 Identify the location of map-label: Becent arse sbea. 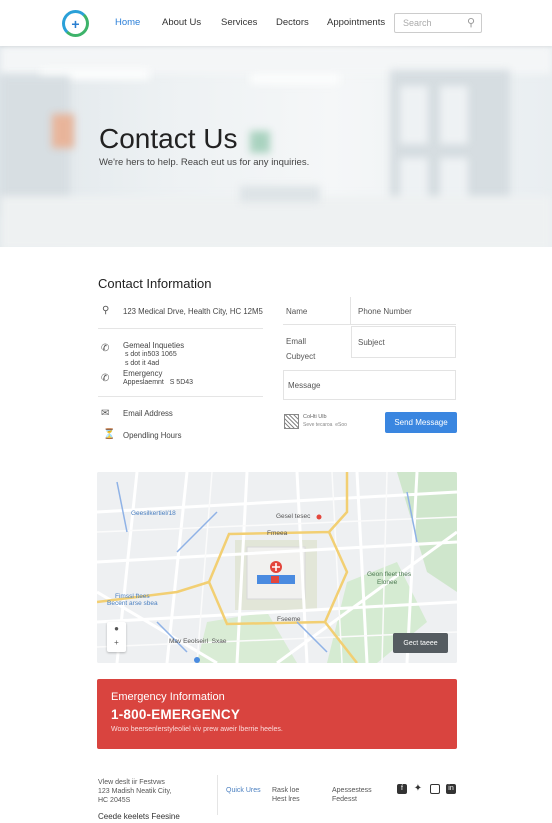
(132, 603).